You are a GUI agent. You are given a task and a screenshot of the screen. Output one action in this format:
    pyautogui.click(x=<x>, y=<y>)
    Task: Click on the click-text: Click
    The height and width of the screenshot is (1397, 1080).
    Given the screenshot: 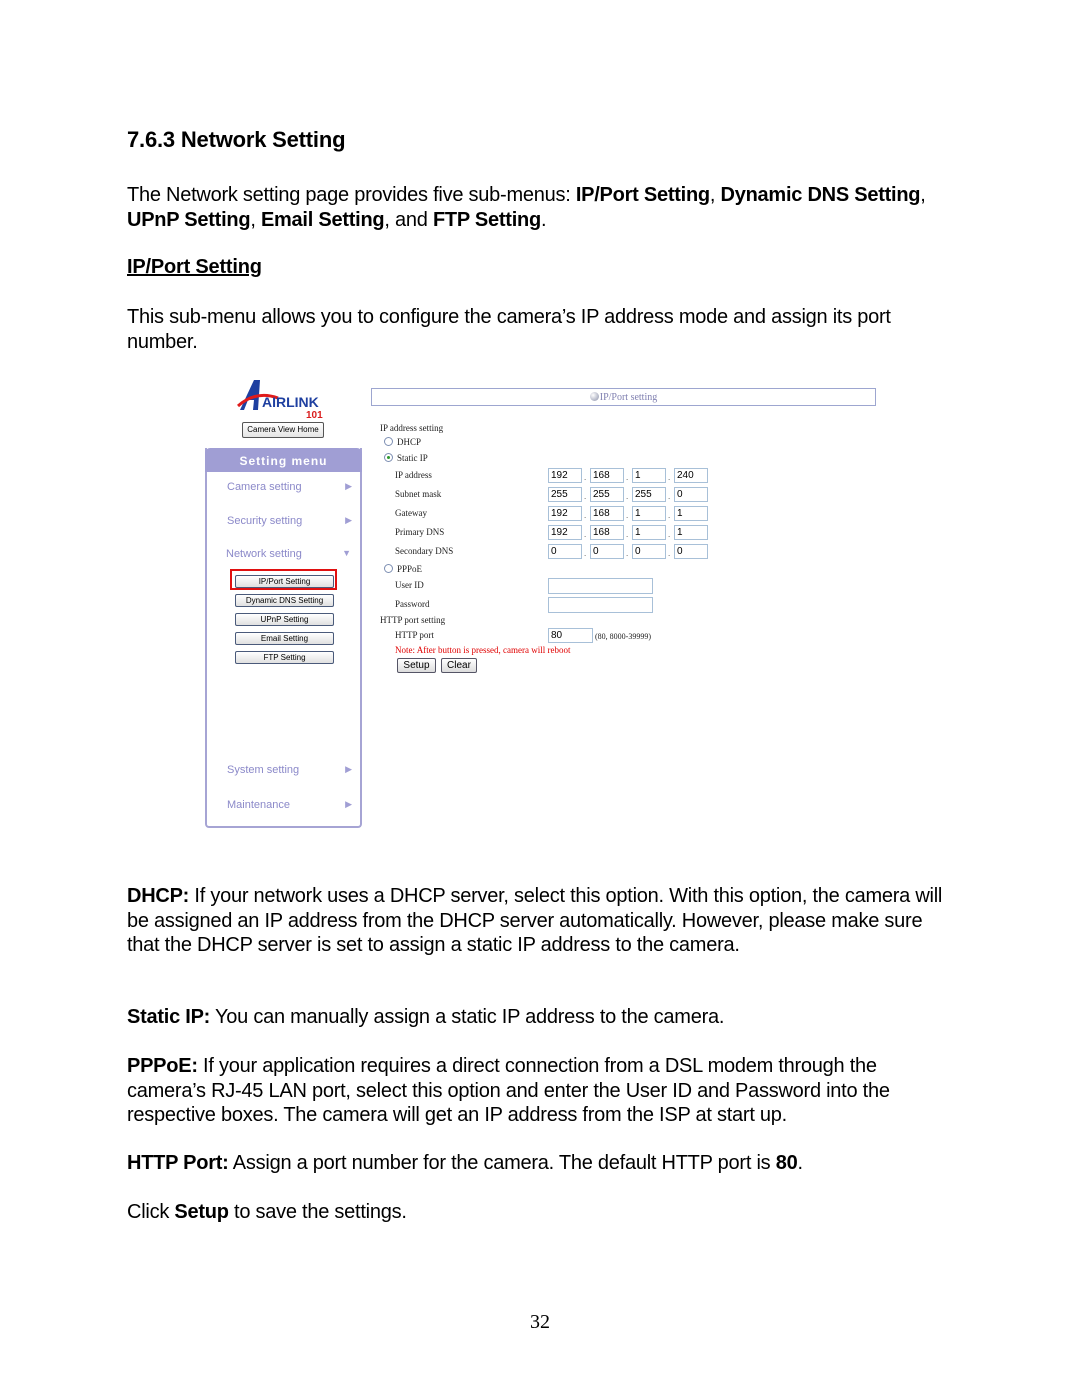 What is the action you would take?
    pyautogui.click(x=151, y=1212)
    